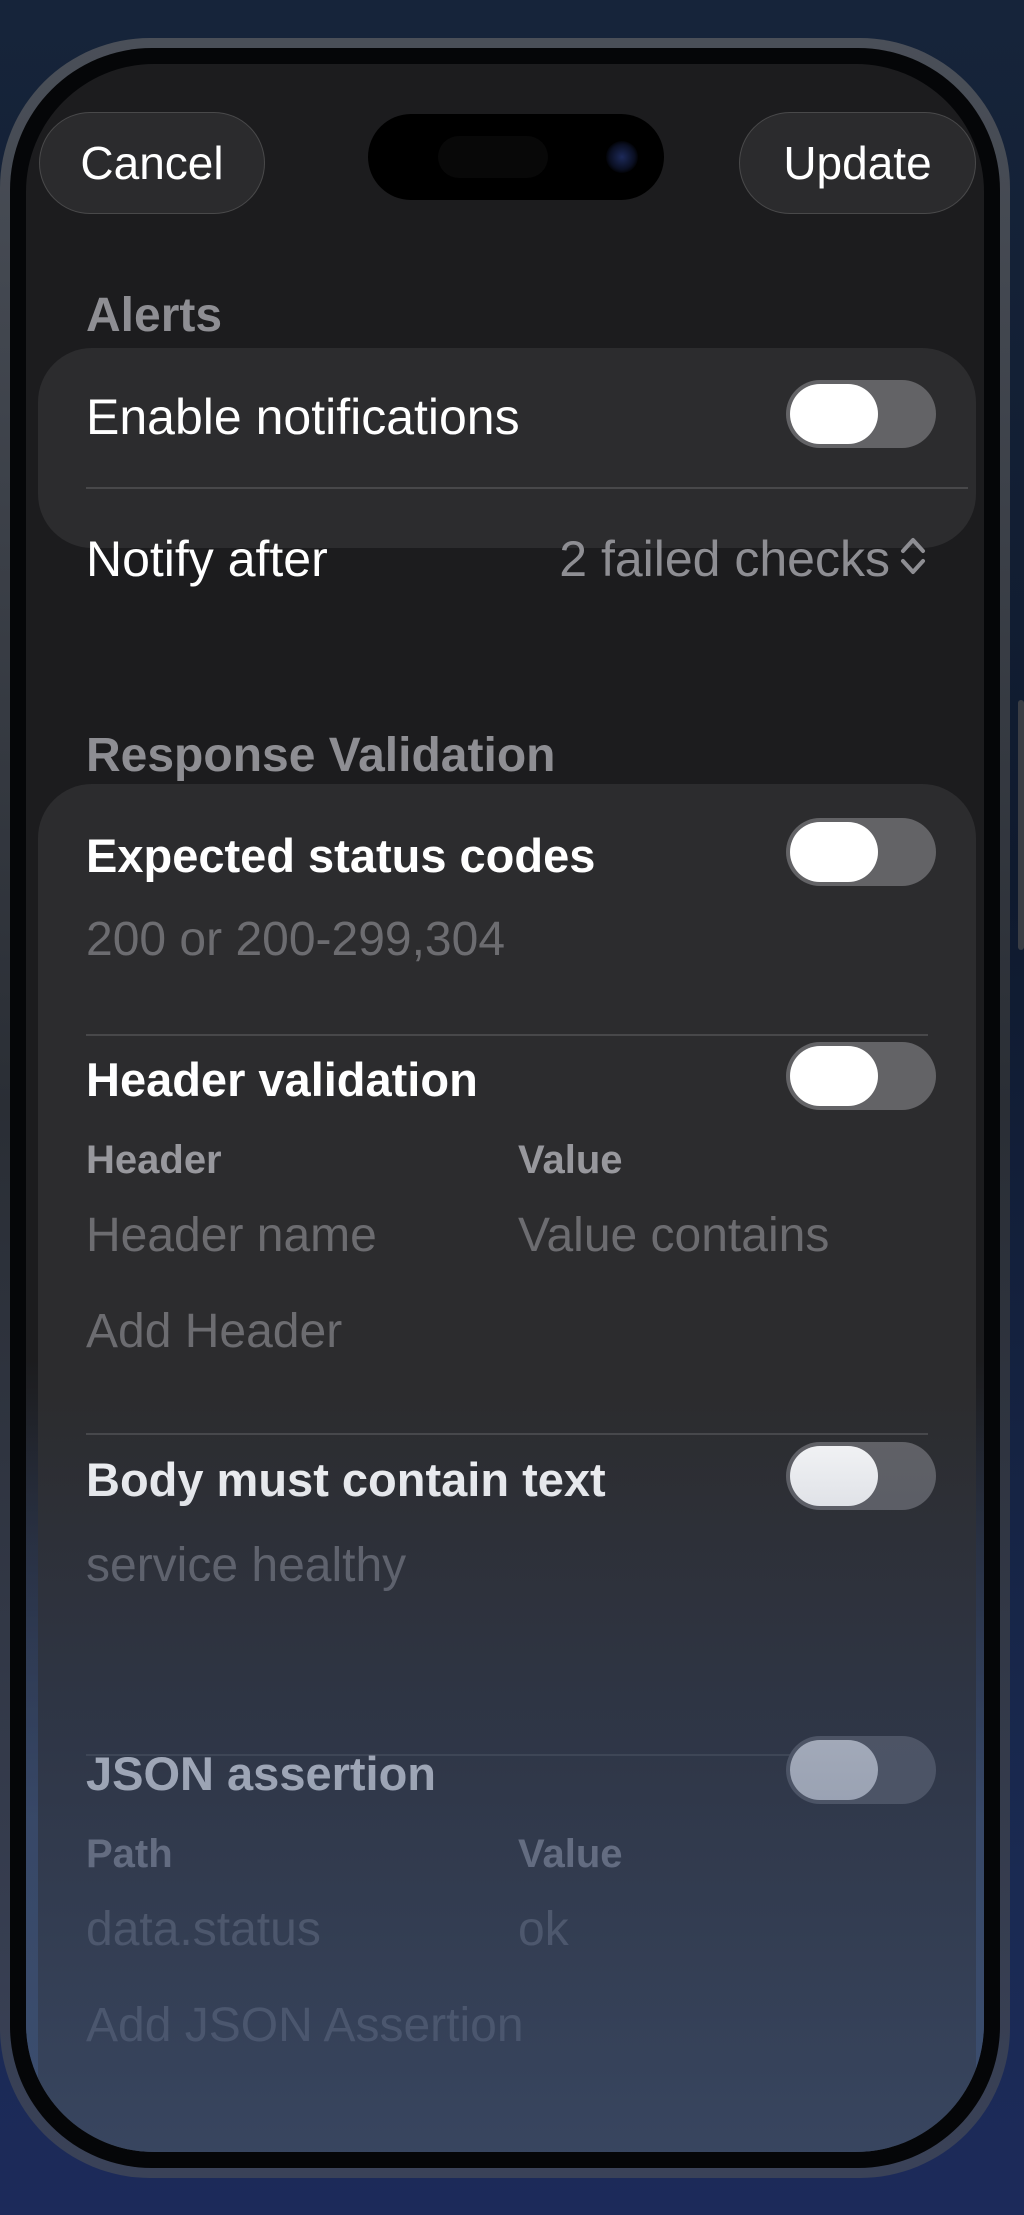 Image resolution: width=1024 pixels, height=2215 pixels. What do you see at coordinates (154, 1160) in the screenshot?
I see `header-column-label: Header` at bounding box center [154, 1160].